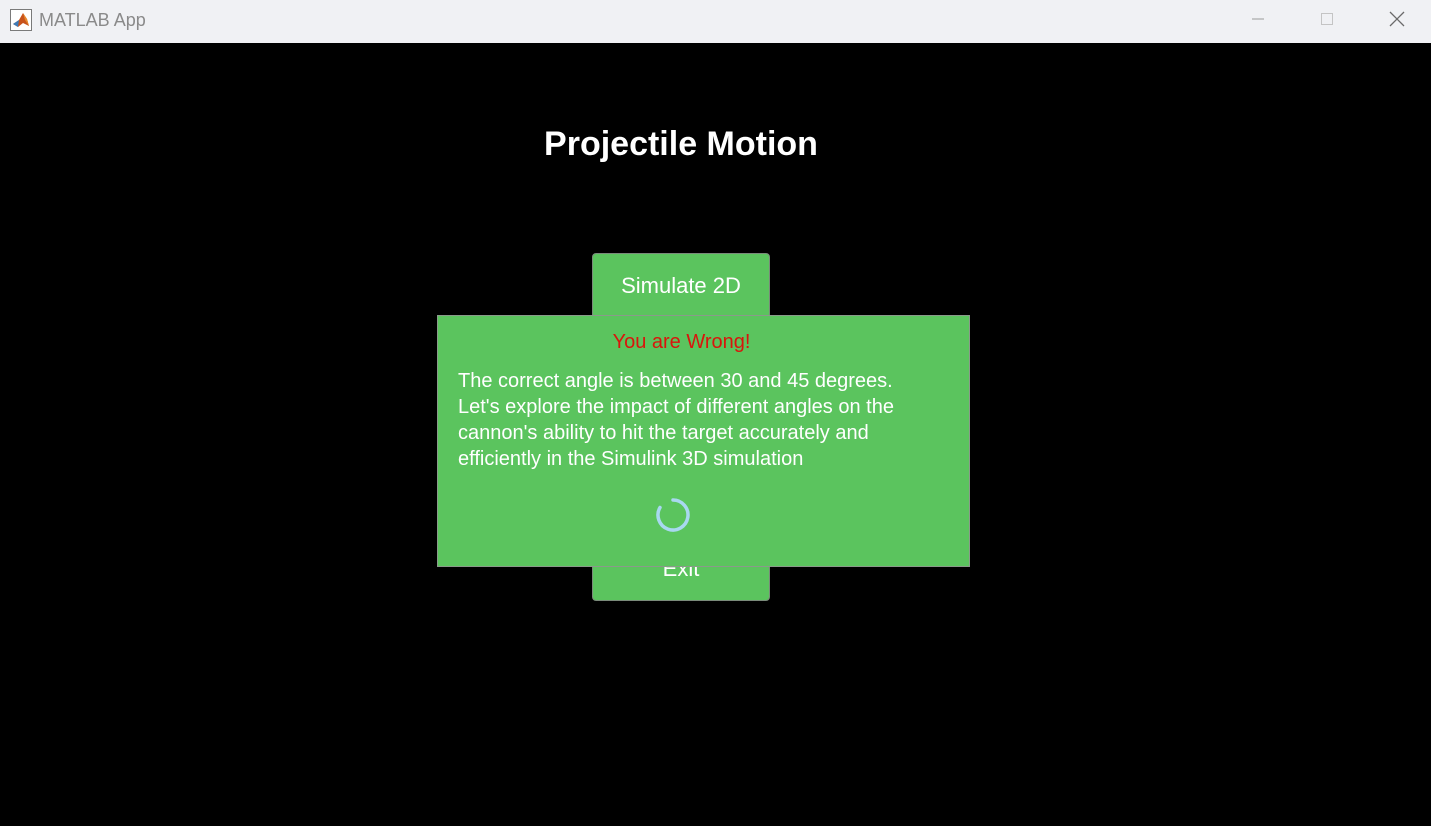 Image resolution: width=1431 pixels, height=826 pixels. I want to click on simulate-2d-button: Simulate 2D, so click(681, 286).